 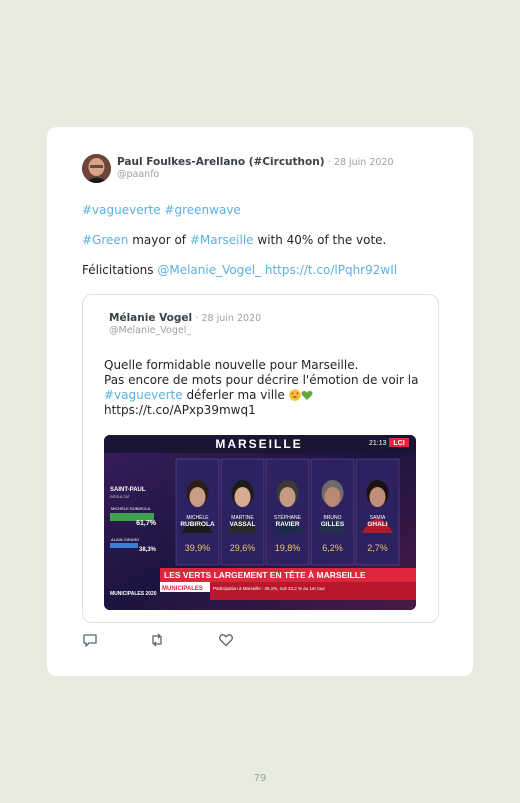 What do you see at coordinates (361, 162) in the screenshot?
I see `tweet-date: · 28 juin 2020` at bounding box center [361, 162].